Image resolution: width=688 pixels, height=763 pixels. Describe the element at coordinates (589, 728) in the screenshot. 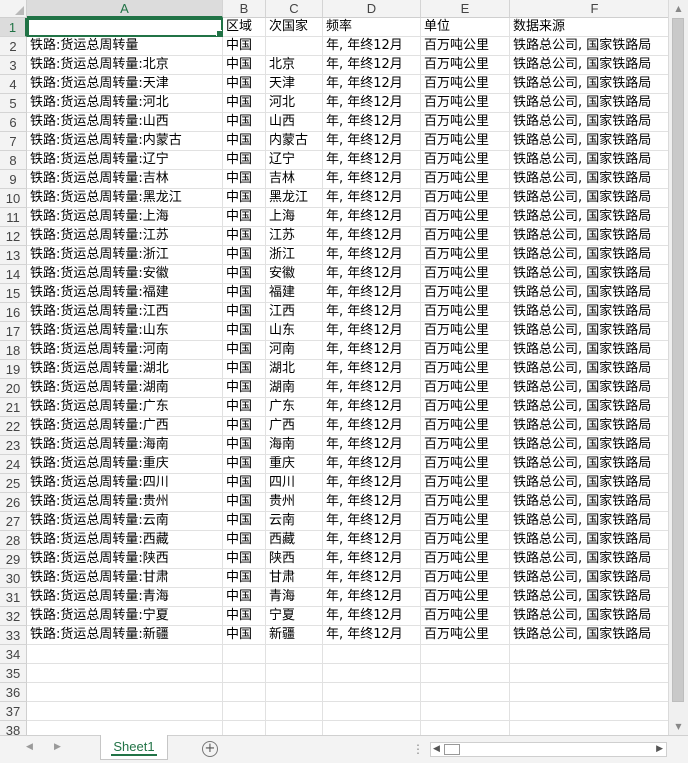

I see `cell-f` at that location.